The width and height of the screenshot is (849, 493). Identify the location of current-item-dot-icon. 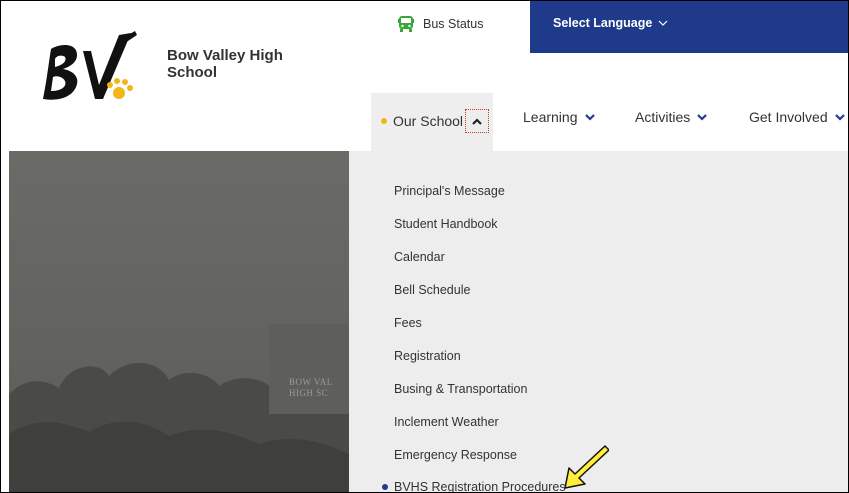
(385, 487).